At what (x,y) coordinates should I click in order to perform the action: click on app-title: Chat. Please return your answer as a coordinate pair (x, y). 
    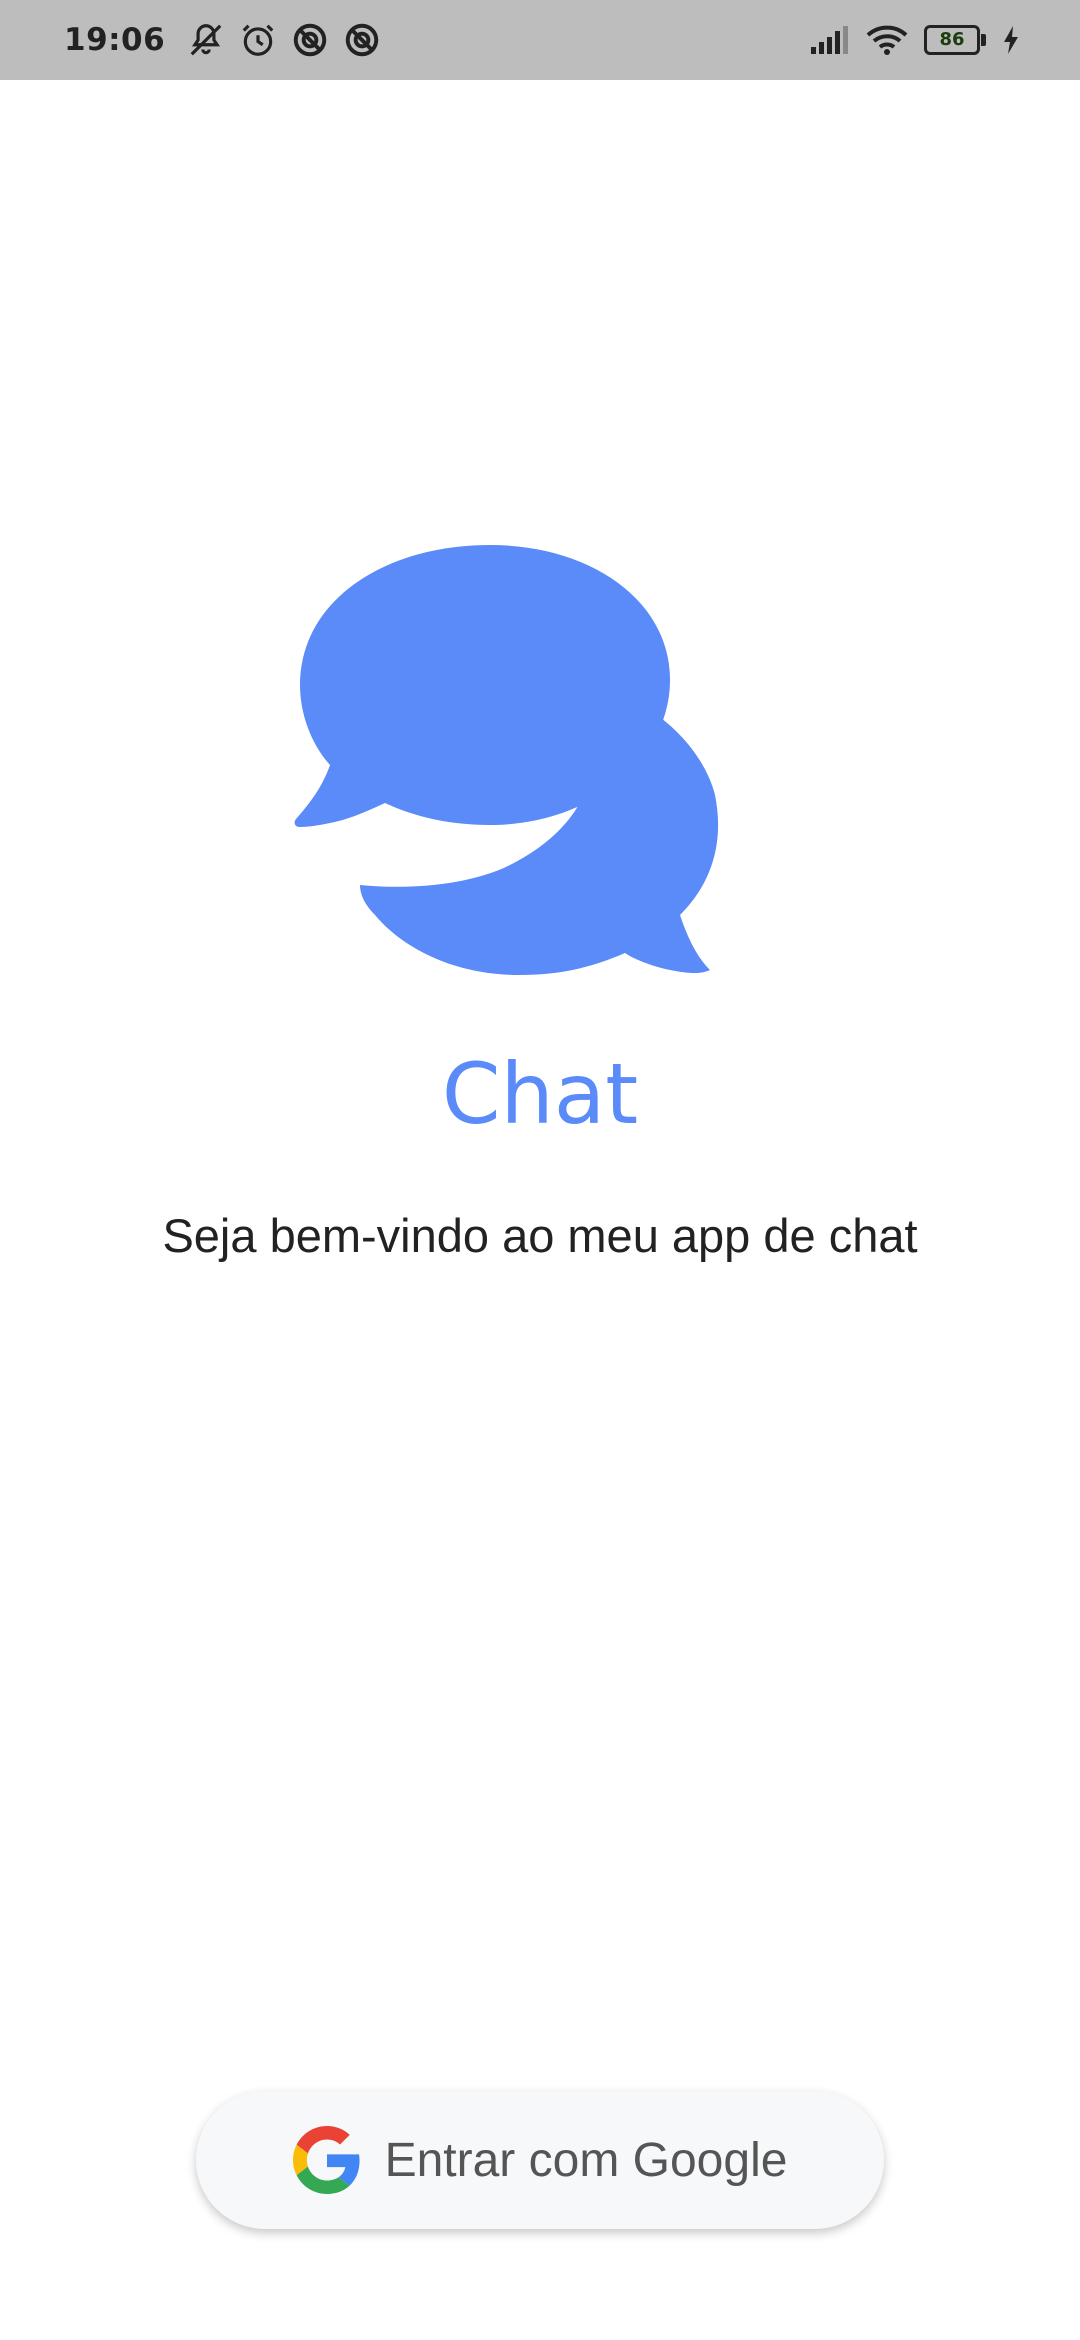
    Looking at the image, I should click on (540, 1094).